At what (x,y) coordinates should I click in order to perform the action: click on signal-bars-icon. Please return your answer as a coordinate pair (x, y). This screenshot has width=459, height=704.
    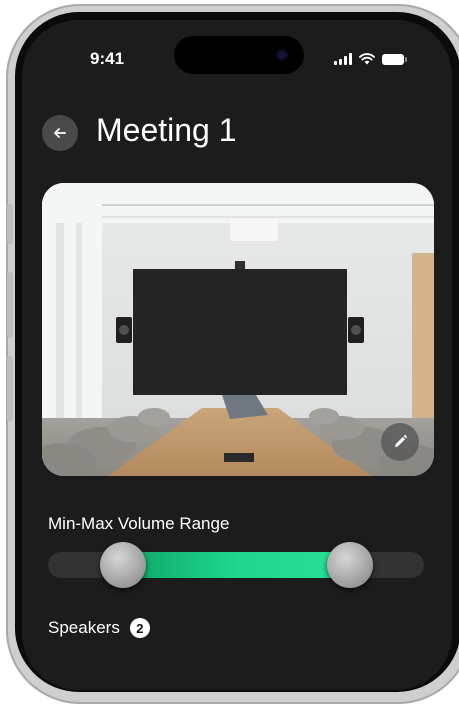
    Looking at the image, I should click on (343, 59).